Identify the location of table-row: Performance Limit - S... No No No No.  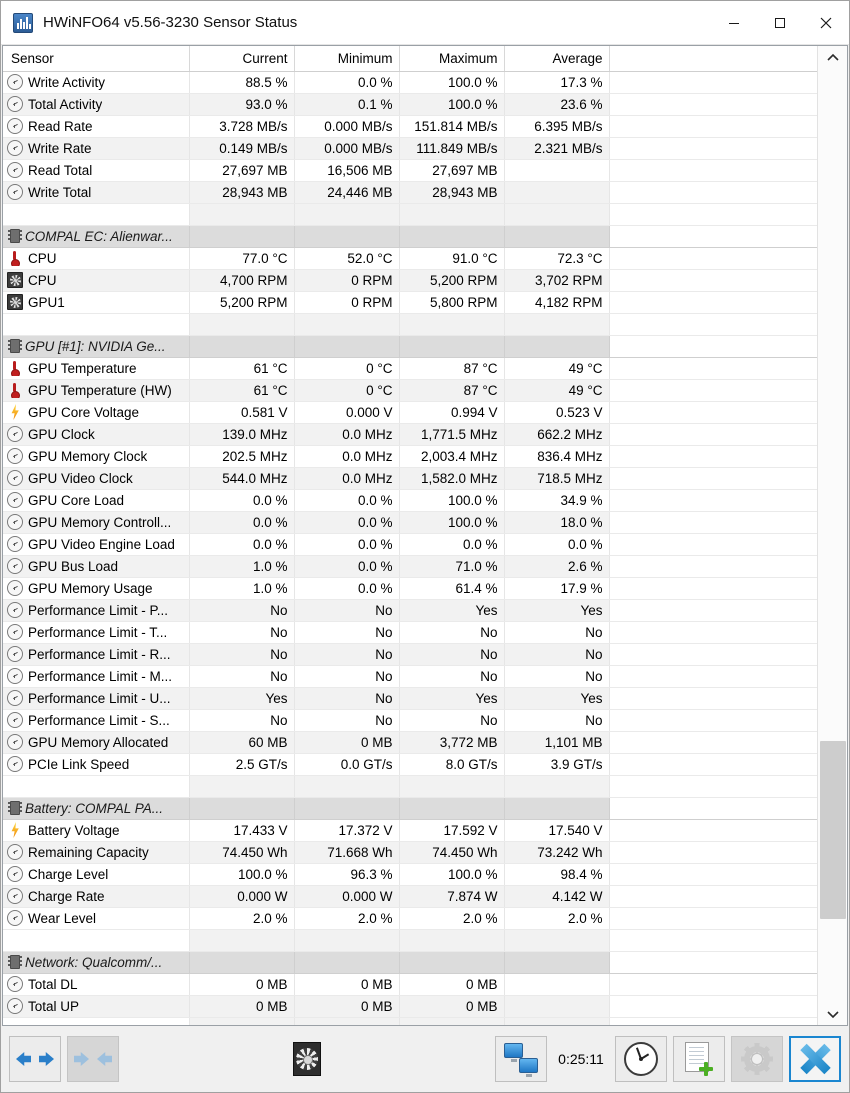
(410, 720).